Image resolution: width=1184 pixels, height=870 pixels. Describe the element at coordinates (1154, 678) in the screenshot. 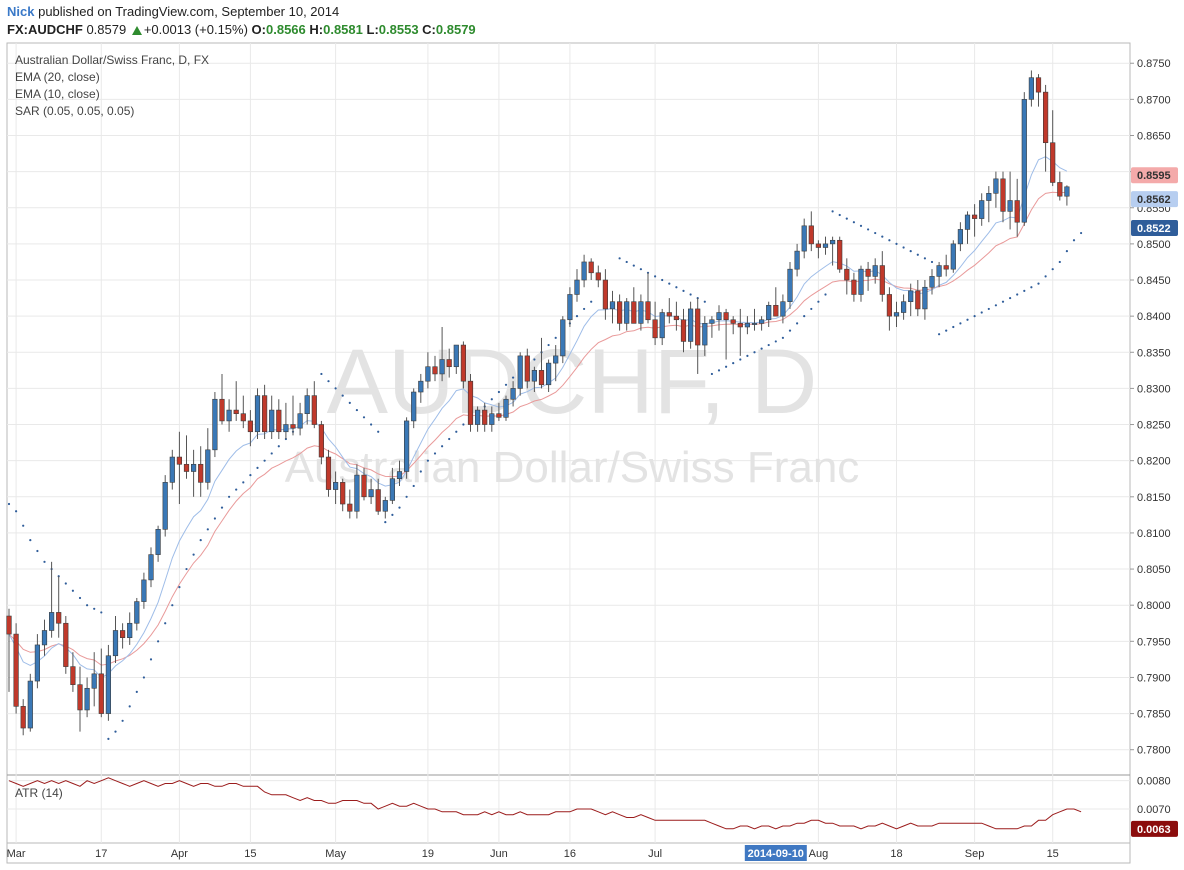

I see `y-tick-label: 0.7900` at that location.